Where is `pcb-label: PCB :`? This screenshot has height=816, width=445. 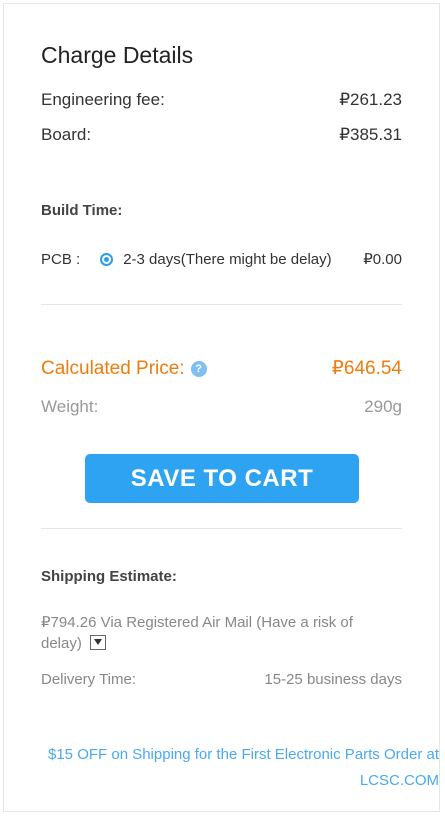 pcb-label: PCB : is located at coordinates (61, 259).